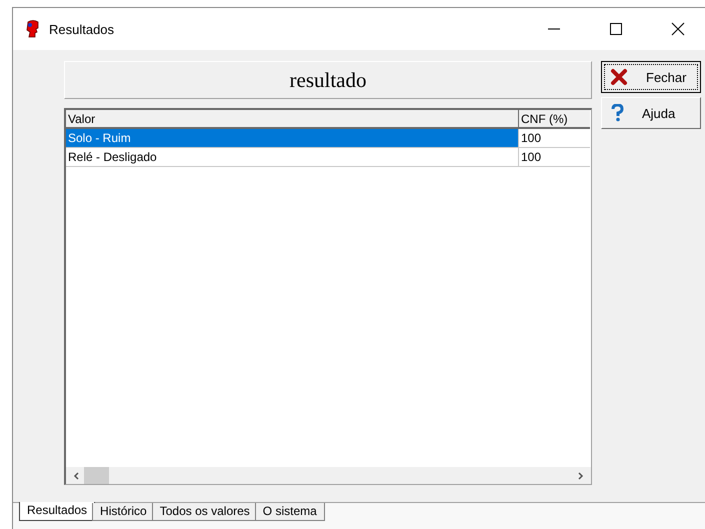  What do you see at coordinates (81, 29) in the screenshot?
I see `window-title: Resultados` at bounding box center [81, 29].